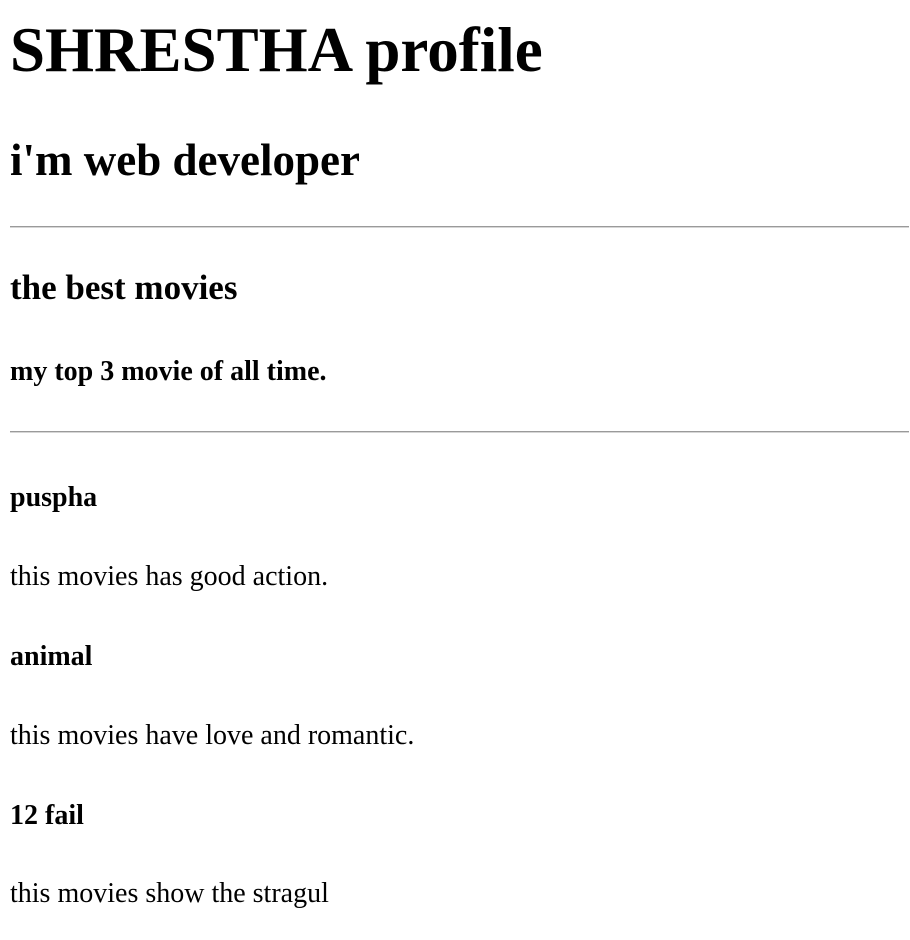 This screenshot has height=940, width=910. What do you see at coordinates (51, 656) in the screenshot?
I see `movie-title: animal` at bounding box center [51, 656].